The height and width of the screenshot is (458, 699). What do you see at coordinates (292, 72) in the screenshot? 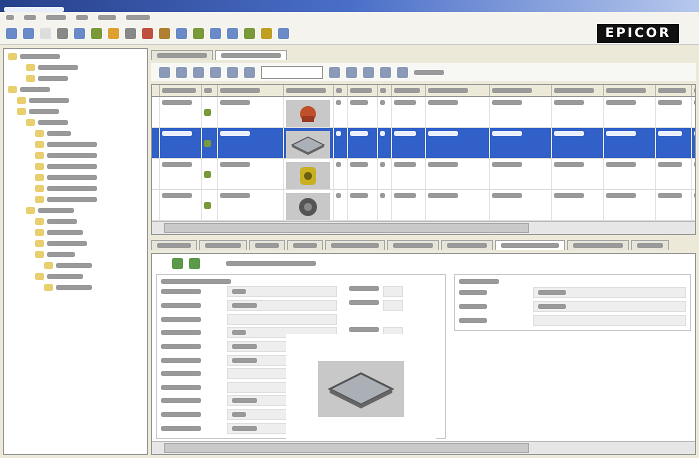
I see `input-field` at bounding box center [292, 72].